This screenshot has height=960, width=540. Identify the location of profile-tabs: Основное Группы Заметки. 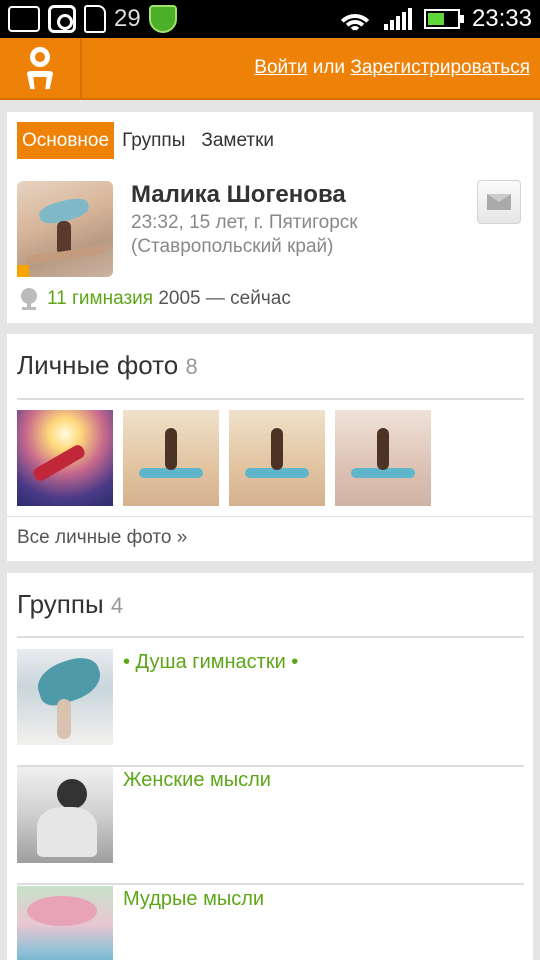
(149, 140).